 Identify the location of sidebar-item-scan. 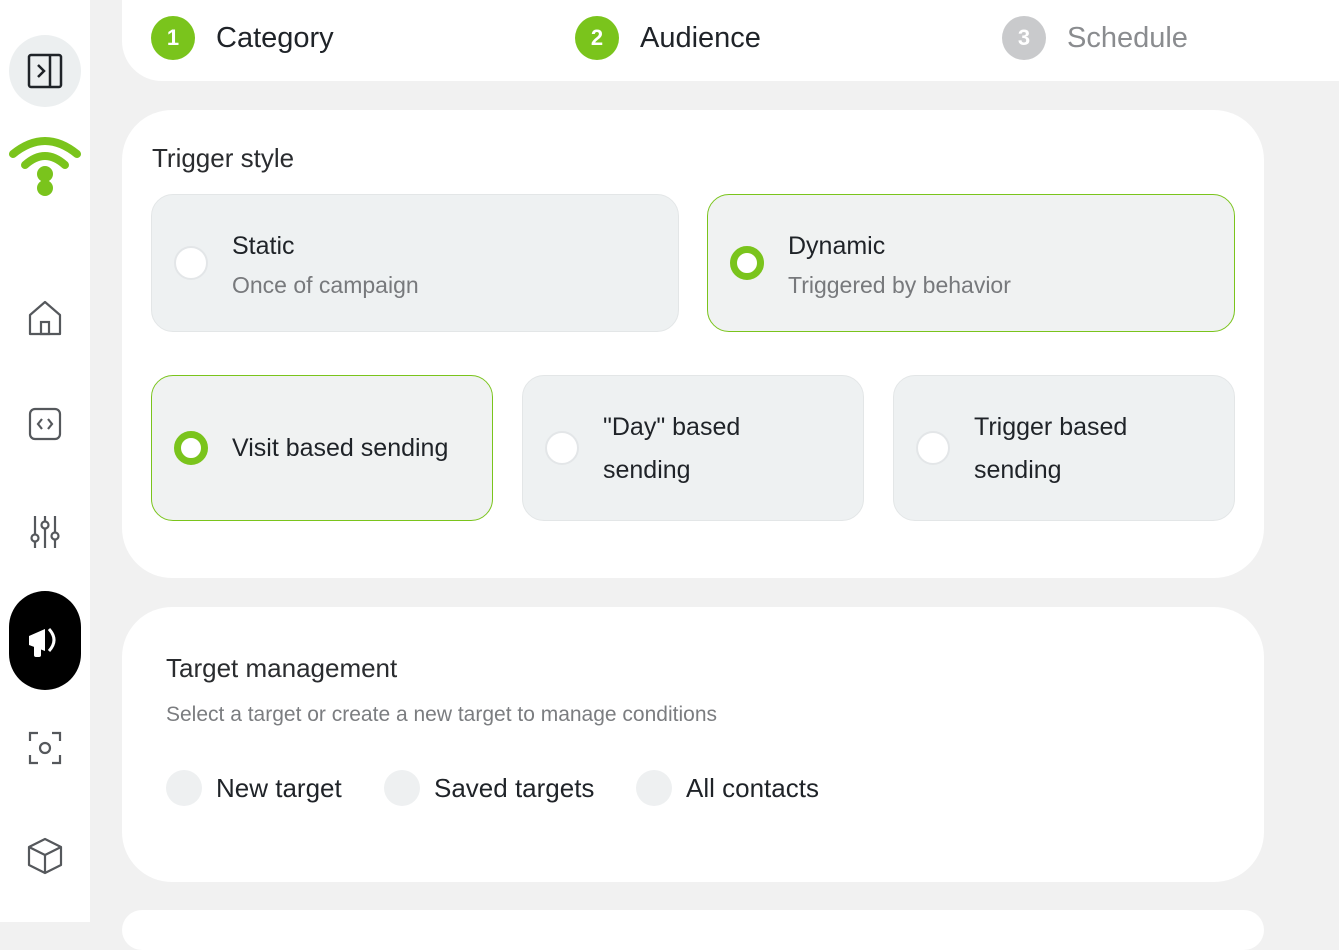
(45, 748).